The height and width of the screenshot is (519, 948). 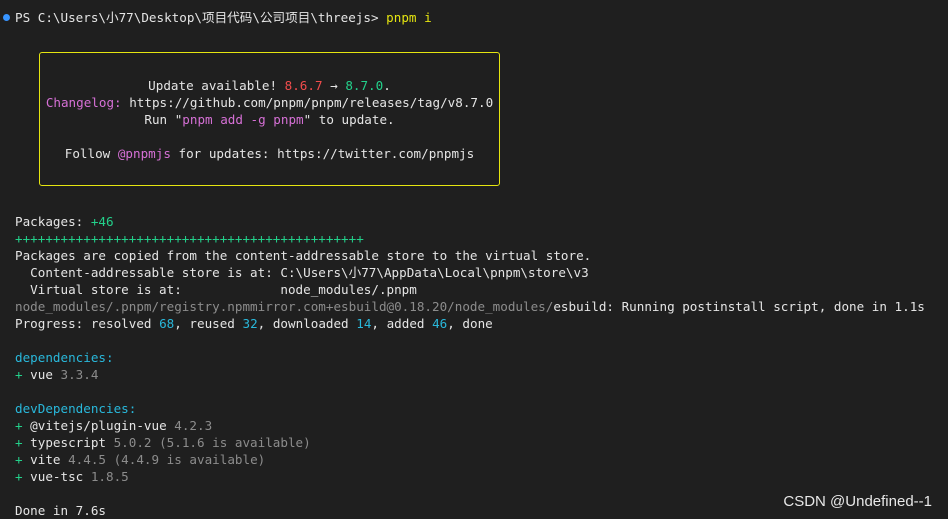 I want to click on dependency-item: + vue 3.3.4, so click(x=57, y=374).